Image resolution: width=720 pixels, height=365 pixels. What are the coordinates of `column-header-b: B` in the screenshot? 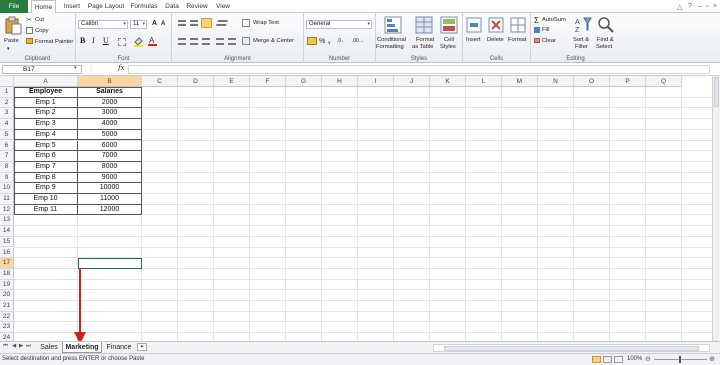 It's located at (110, 81).